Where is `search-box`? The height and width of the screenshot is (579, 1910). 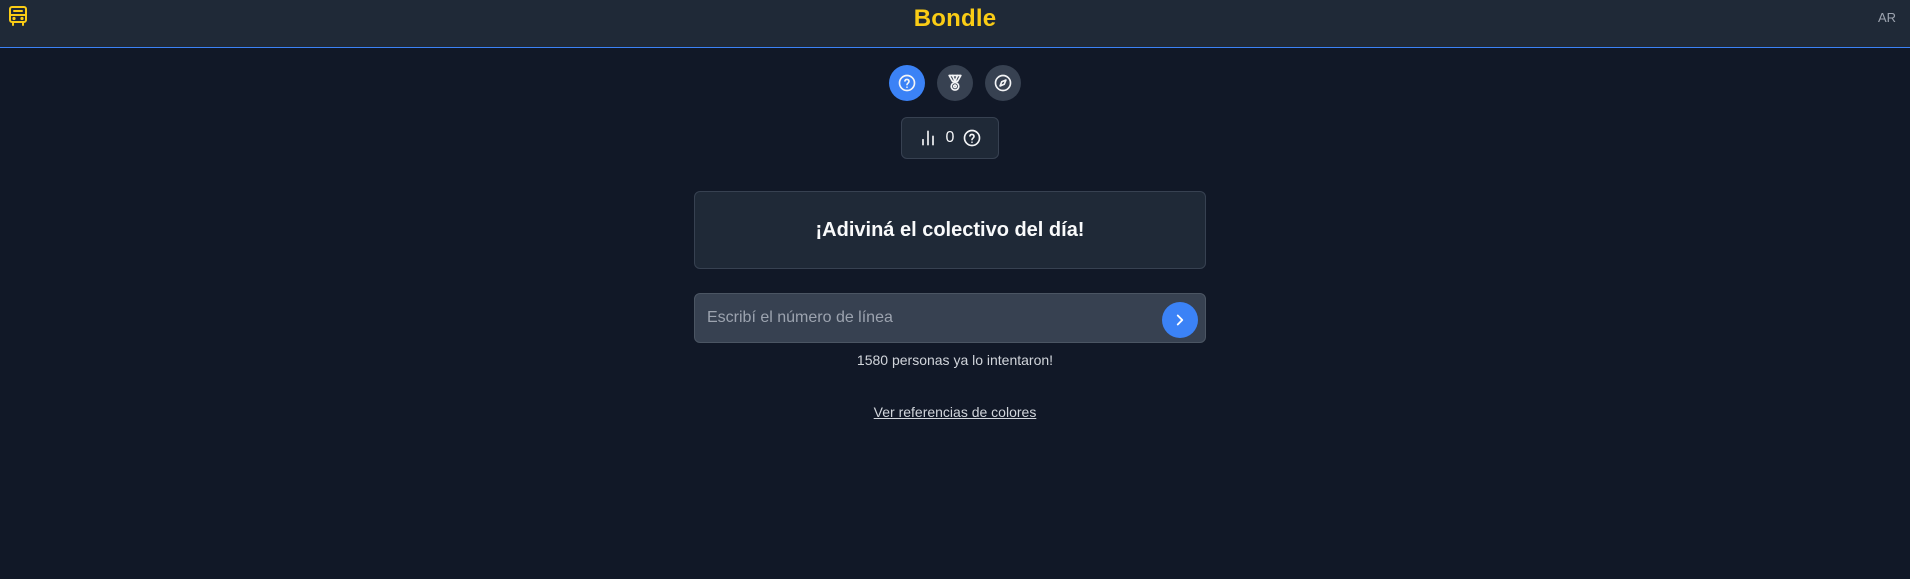 search-box is located at coordinates (950, 318).